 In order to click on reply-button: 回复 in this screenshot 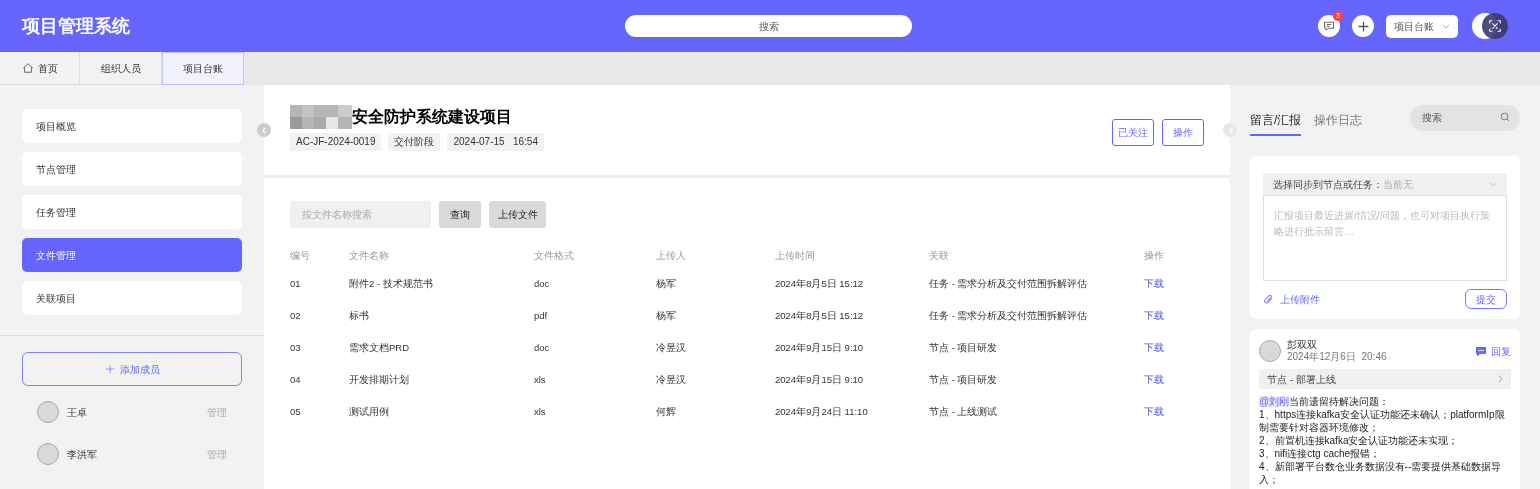, I will do `click(1493, 351)`.